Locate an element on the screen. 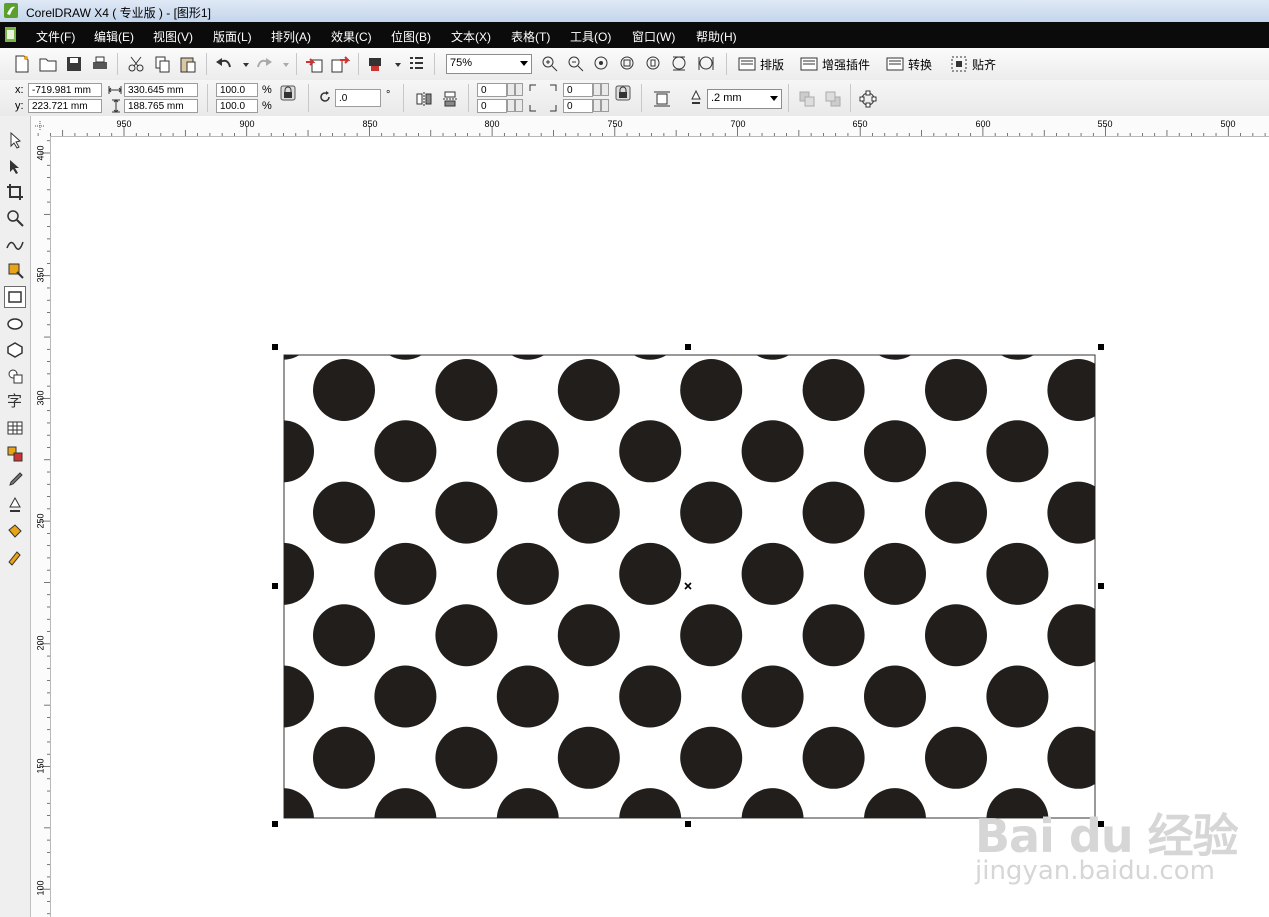 The width and height of the screenshot is (1269, 917). import-icon is located at coordinates (314, 64).